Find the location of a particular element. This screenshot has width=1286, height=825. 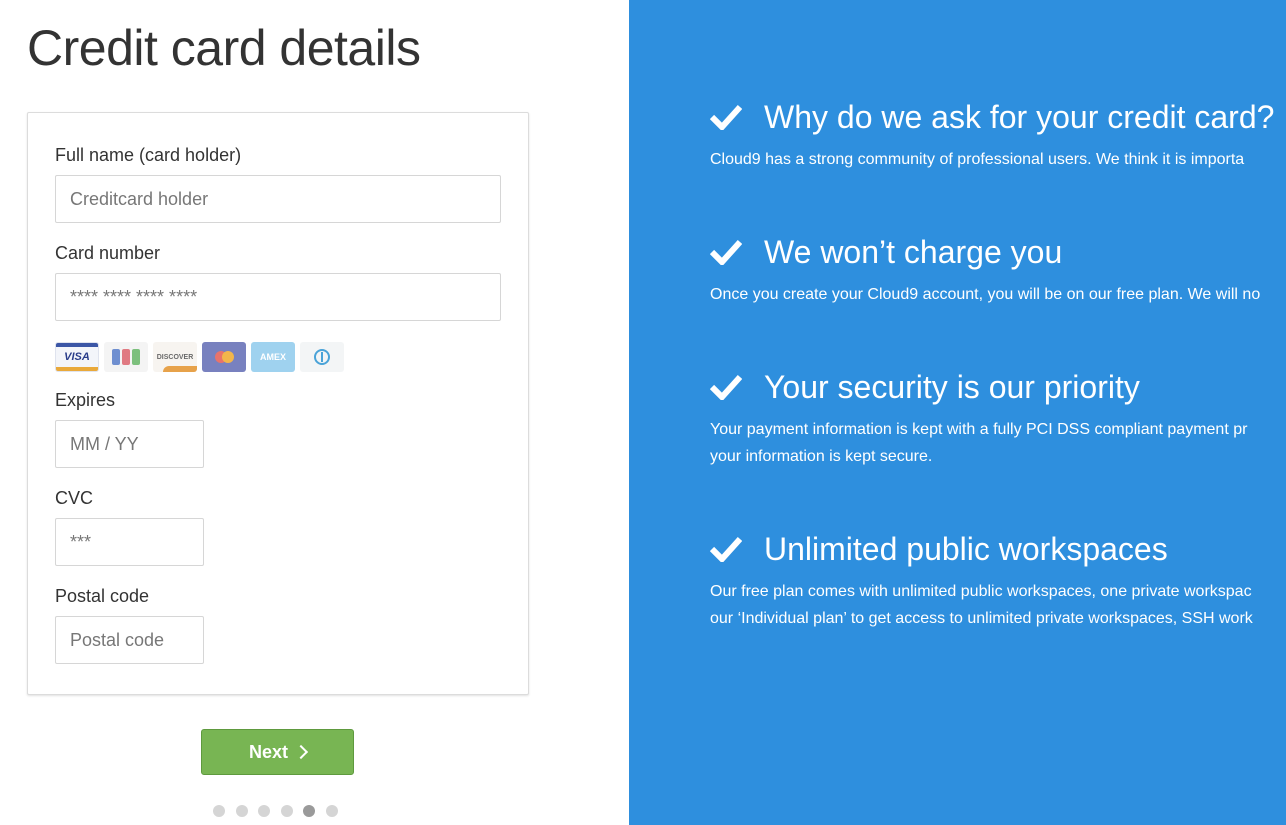

reason-title: Unlimited public workspaces is located at coordinates (966, 549).